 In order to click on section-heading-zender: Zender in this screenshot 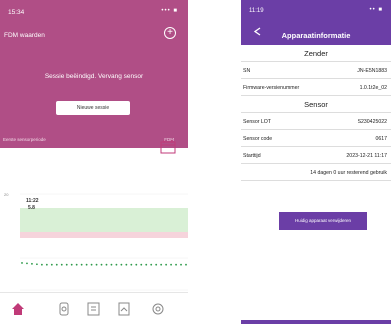, I will do `click(316, 53)`.